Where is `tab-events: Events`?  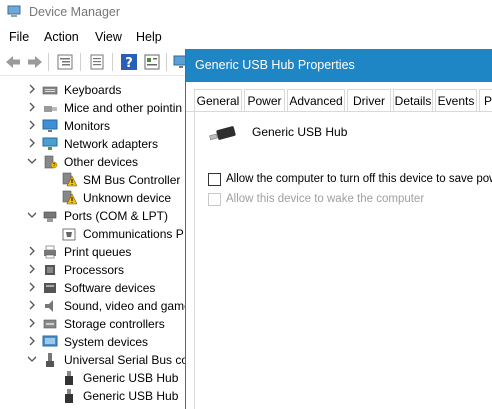 tab-events: Events is located at coordinates (456, 100).